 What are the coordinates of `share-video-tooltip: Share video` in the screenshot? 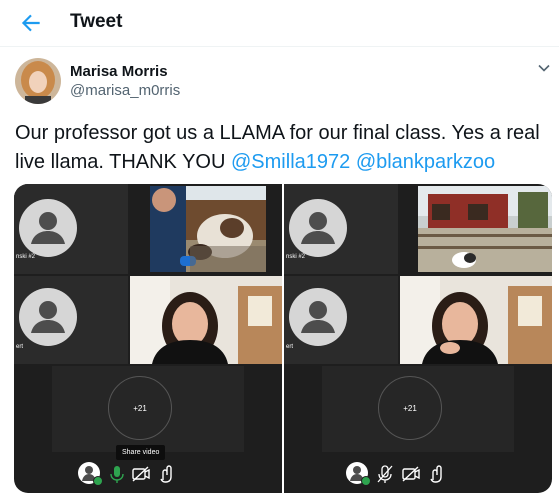 It's located at (141, 452).